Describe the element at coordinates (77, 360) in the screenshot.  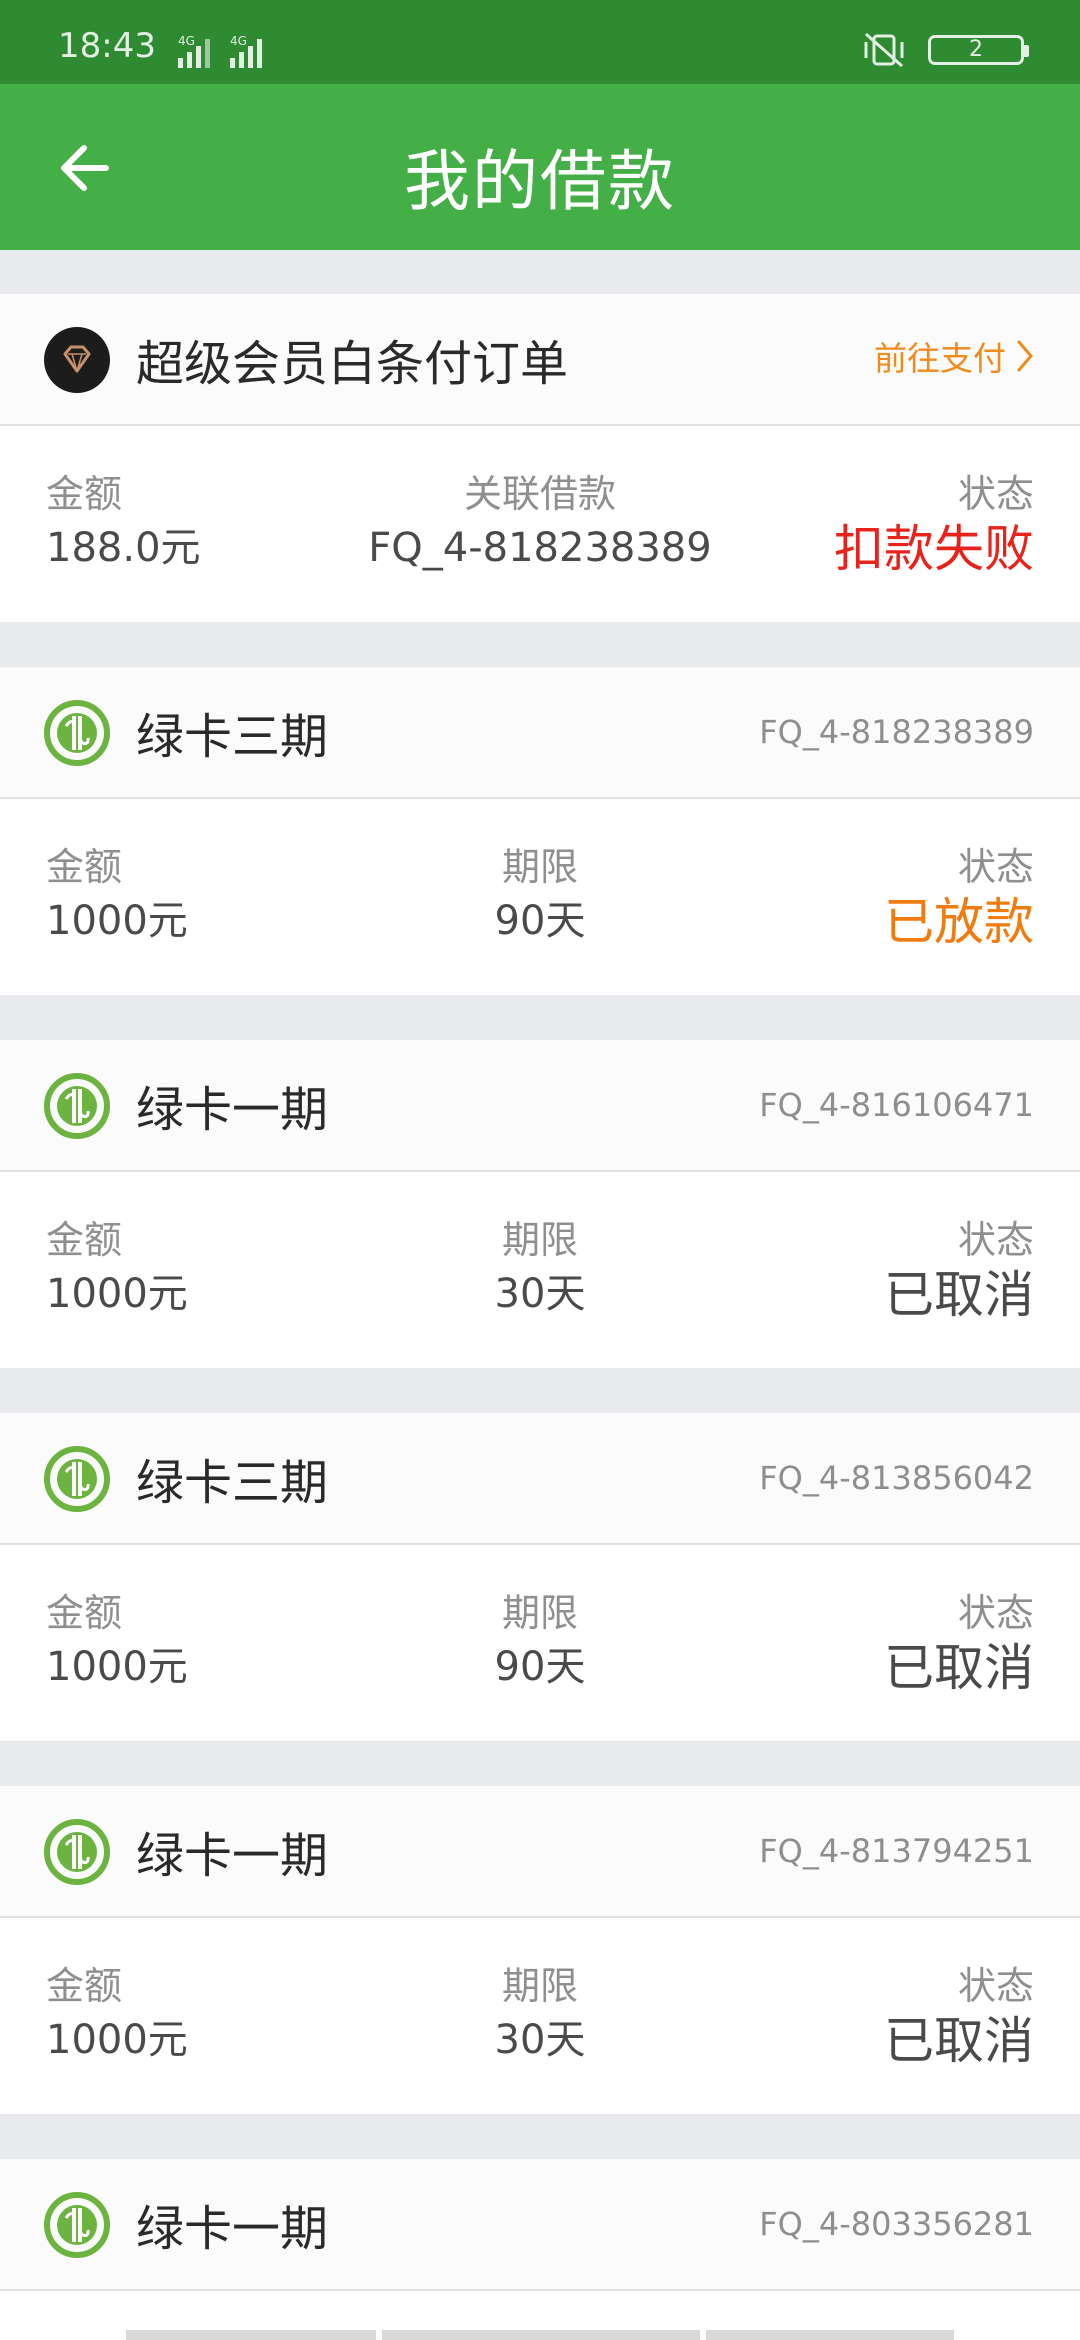
I see `diamond-icon` at that location.